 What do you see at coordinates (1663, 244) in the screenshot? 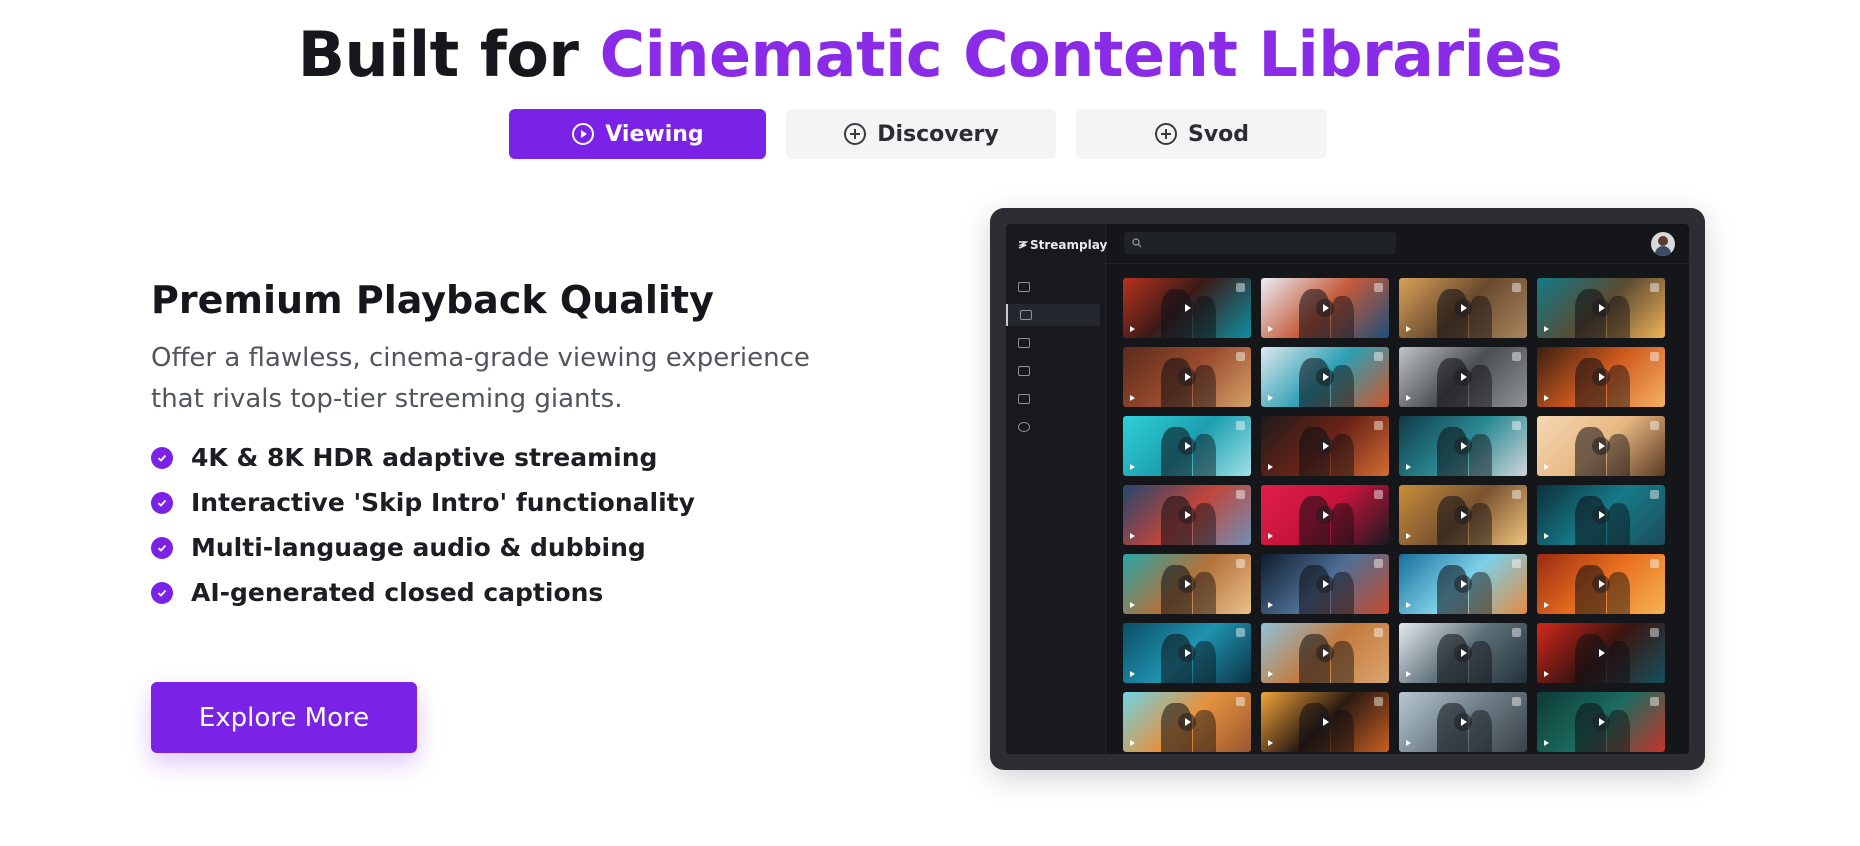
I see `avatar` at bounding box center [1663, 244].